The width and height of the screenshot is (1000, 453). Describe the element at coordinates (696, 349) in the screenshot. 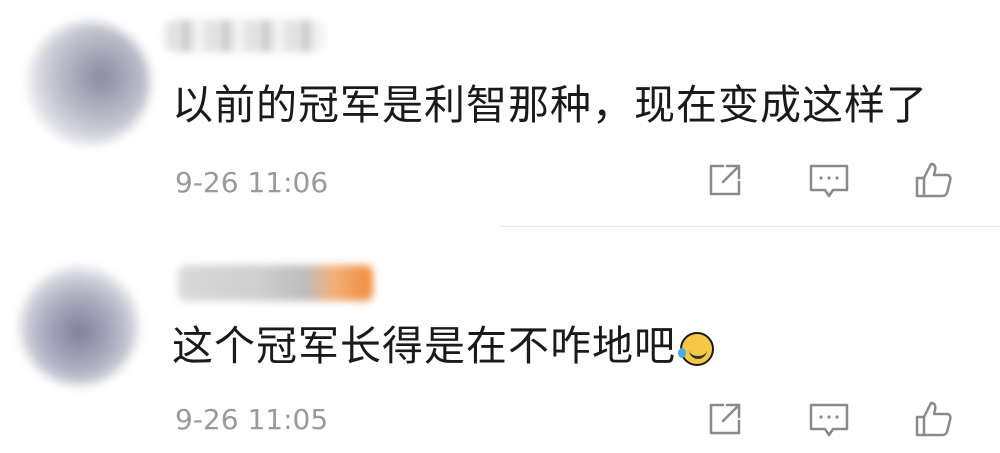

I see `laughing-crying-emoji-icon` at that location.